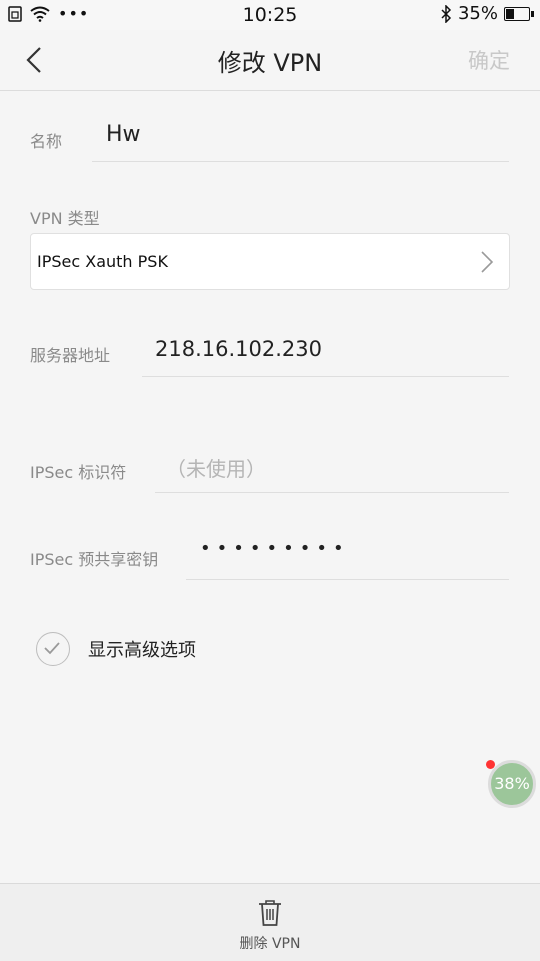 Image resolution: width=540 pixels, height=961 pixels. I want to click on name-underline, so click(300, 161).